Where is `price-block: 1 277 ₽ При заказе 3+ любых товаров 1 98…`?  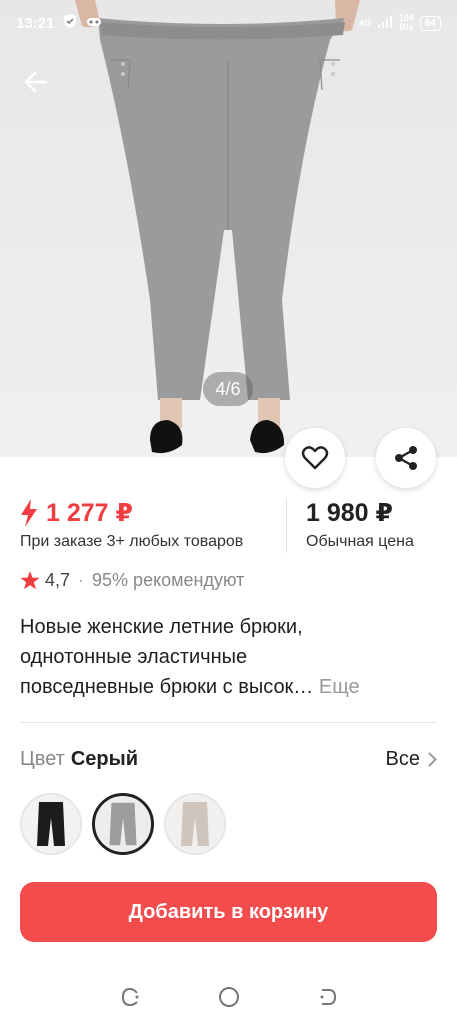
price-block: 1 277 ₽ При заказе 3+ любых товаров 1 98… is located at coordinates (230, 527).